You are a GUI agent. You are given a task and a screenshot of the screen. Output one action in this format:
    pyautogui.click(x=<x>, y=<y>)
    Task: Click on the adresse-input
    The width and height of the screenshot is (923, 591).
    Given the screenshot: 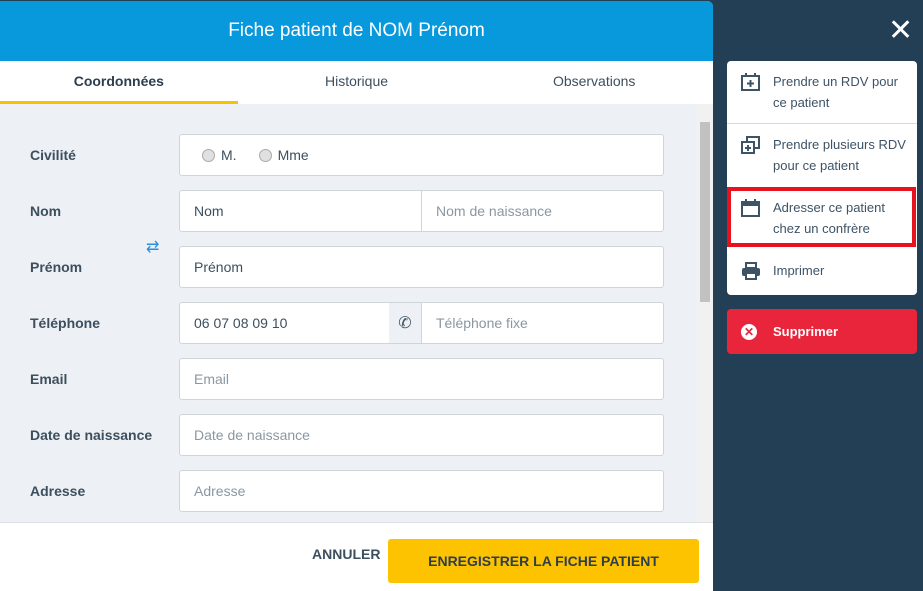 What is the action you would take?
    pyautogui.click(x=421, y=491)
    